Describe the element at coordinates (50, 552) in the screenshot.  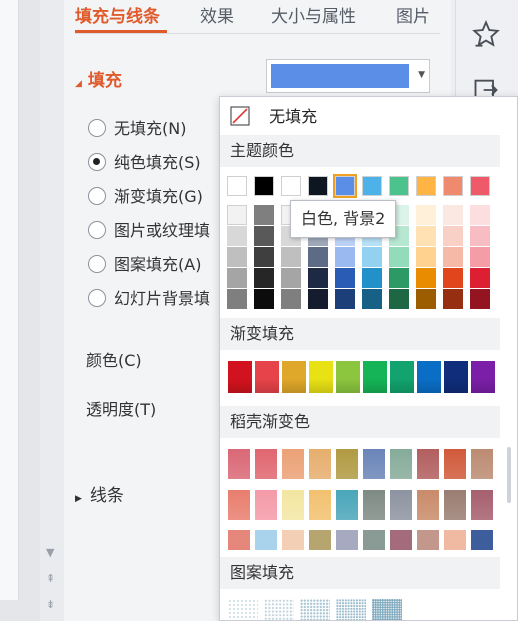
I see `scroll-down-icon: ▼` at that location.